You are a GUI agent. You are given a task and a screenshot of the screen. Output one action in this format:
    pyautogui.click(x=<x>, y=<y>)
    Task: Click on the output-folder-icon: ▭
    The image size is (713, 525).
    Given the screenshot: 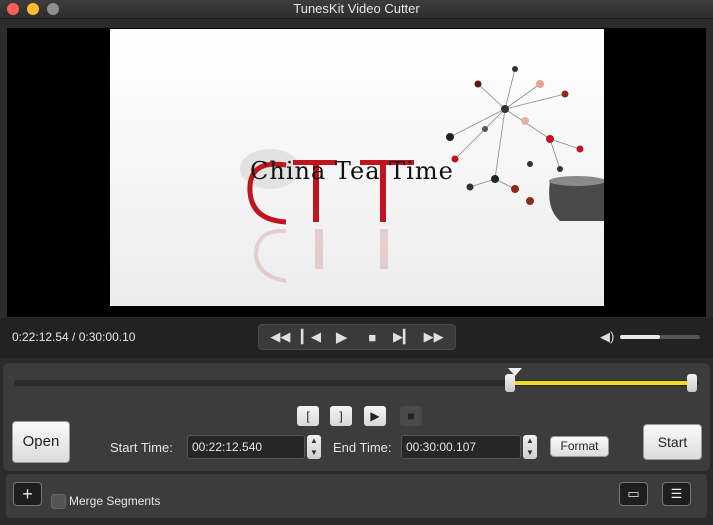 What is the action you would take?
    pyautogui.click(x=633, y=494)
    